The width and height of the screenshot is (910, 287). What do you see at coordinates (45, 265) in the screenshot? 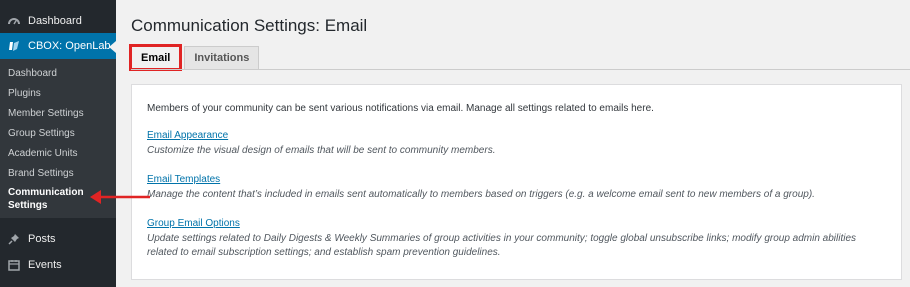
I see `menu-events-label: Events` at bounding box center [45, 265].